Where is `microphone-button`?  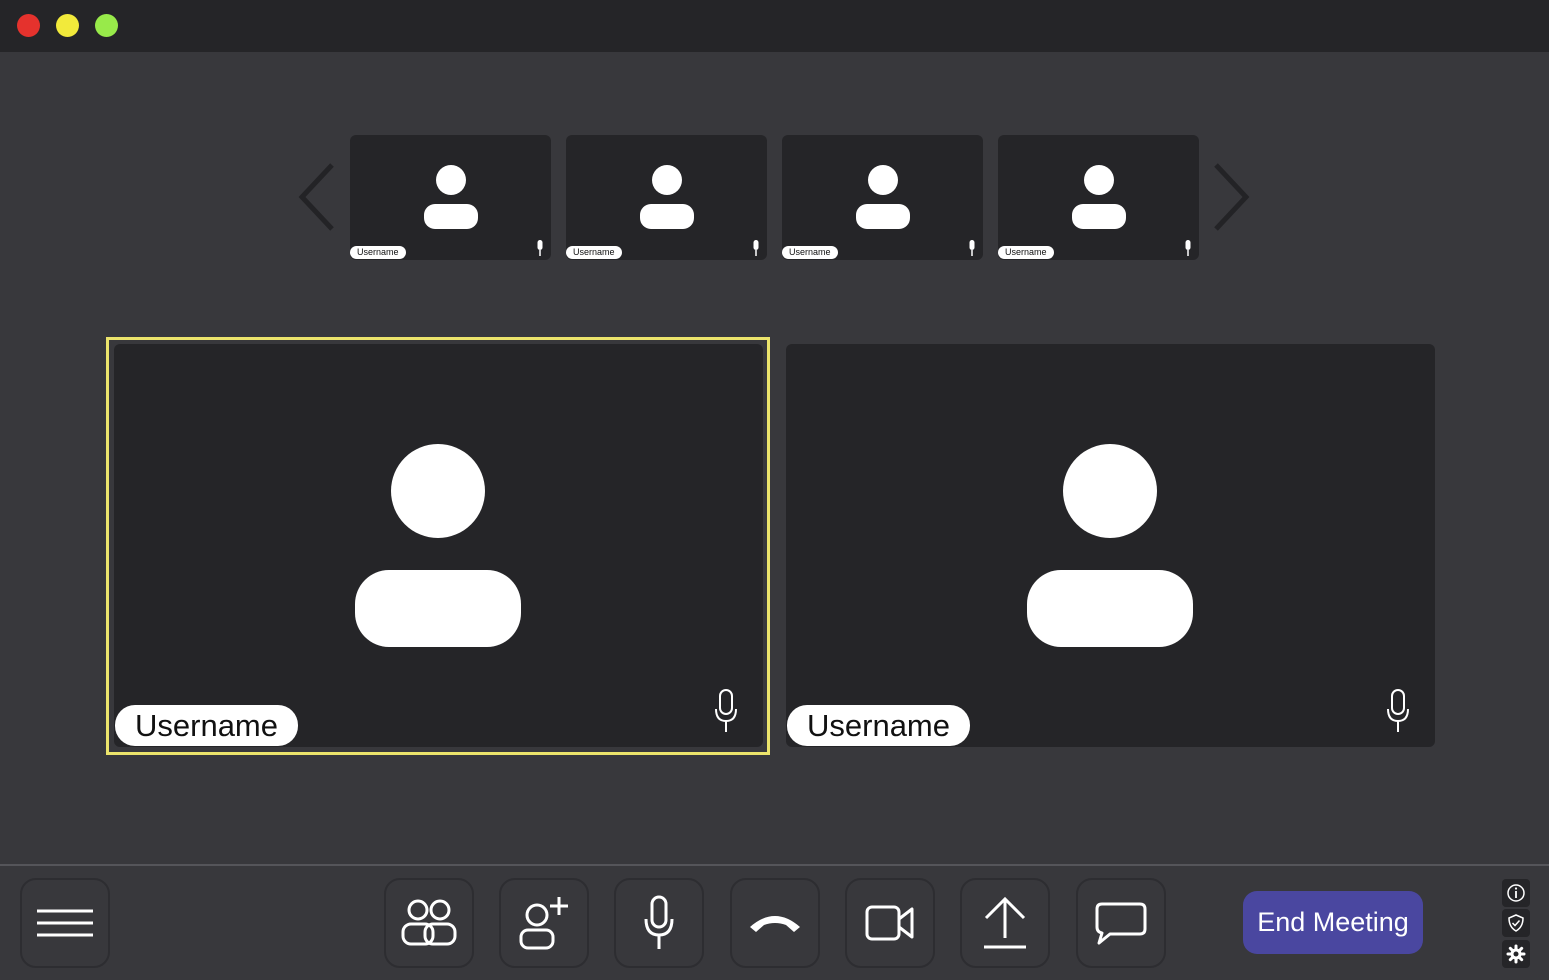 microphone-button is located at coordinates (659, 923).